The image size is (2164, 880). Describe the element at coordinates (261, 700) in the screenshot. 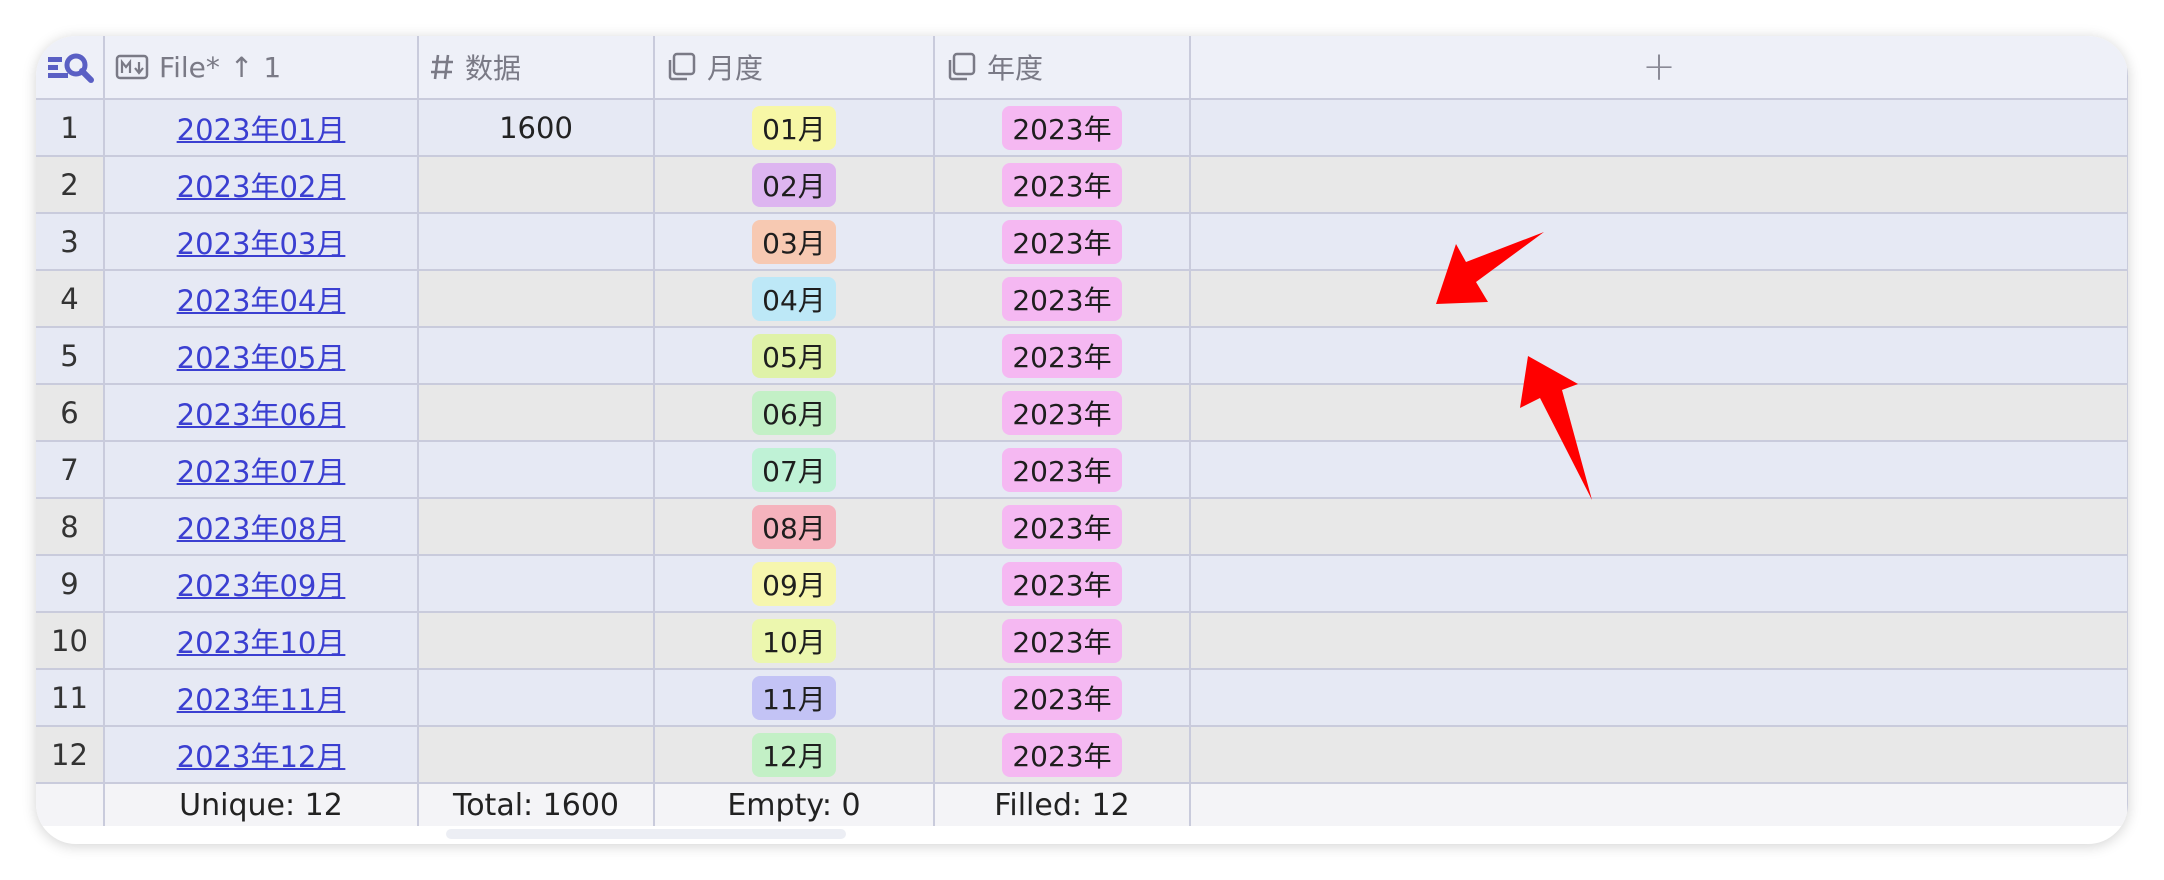

I see `file-link: 2023年11月` at that location.